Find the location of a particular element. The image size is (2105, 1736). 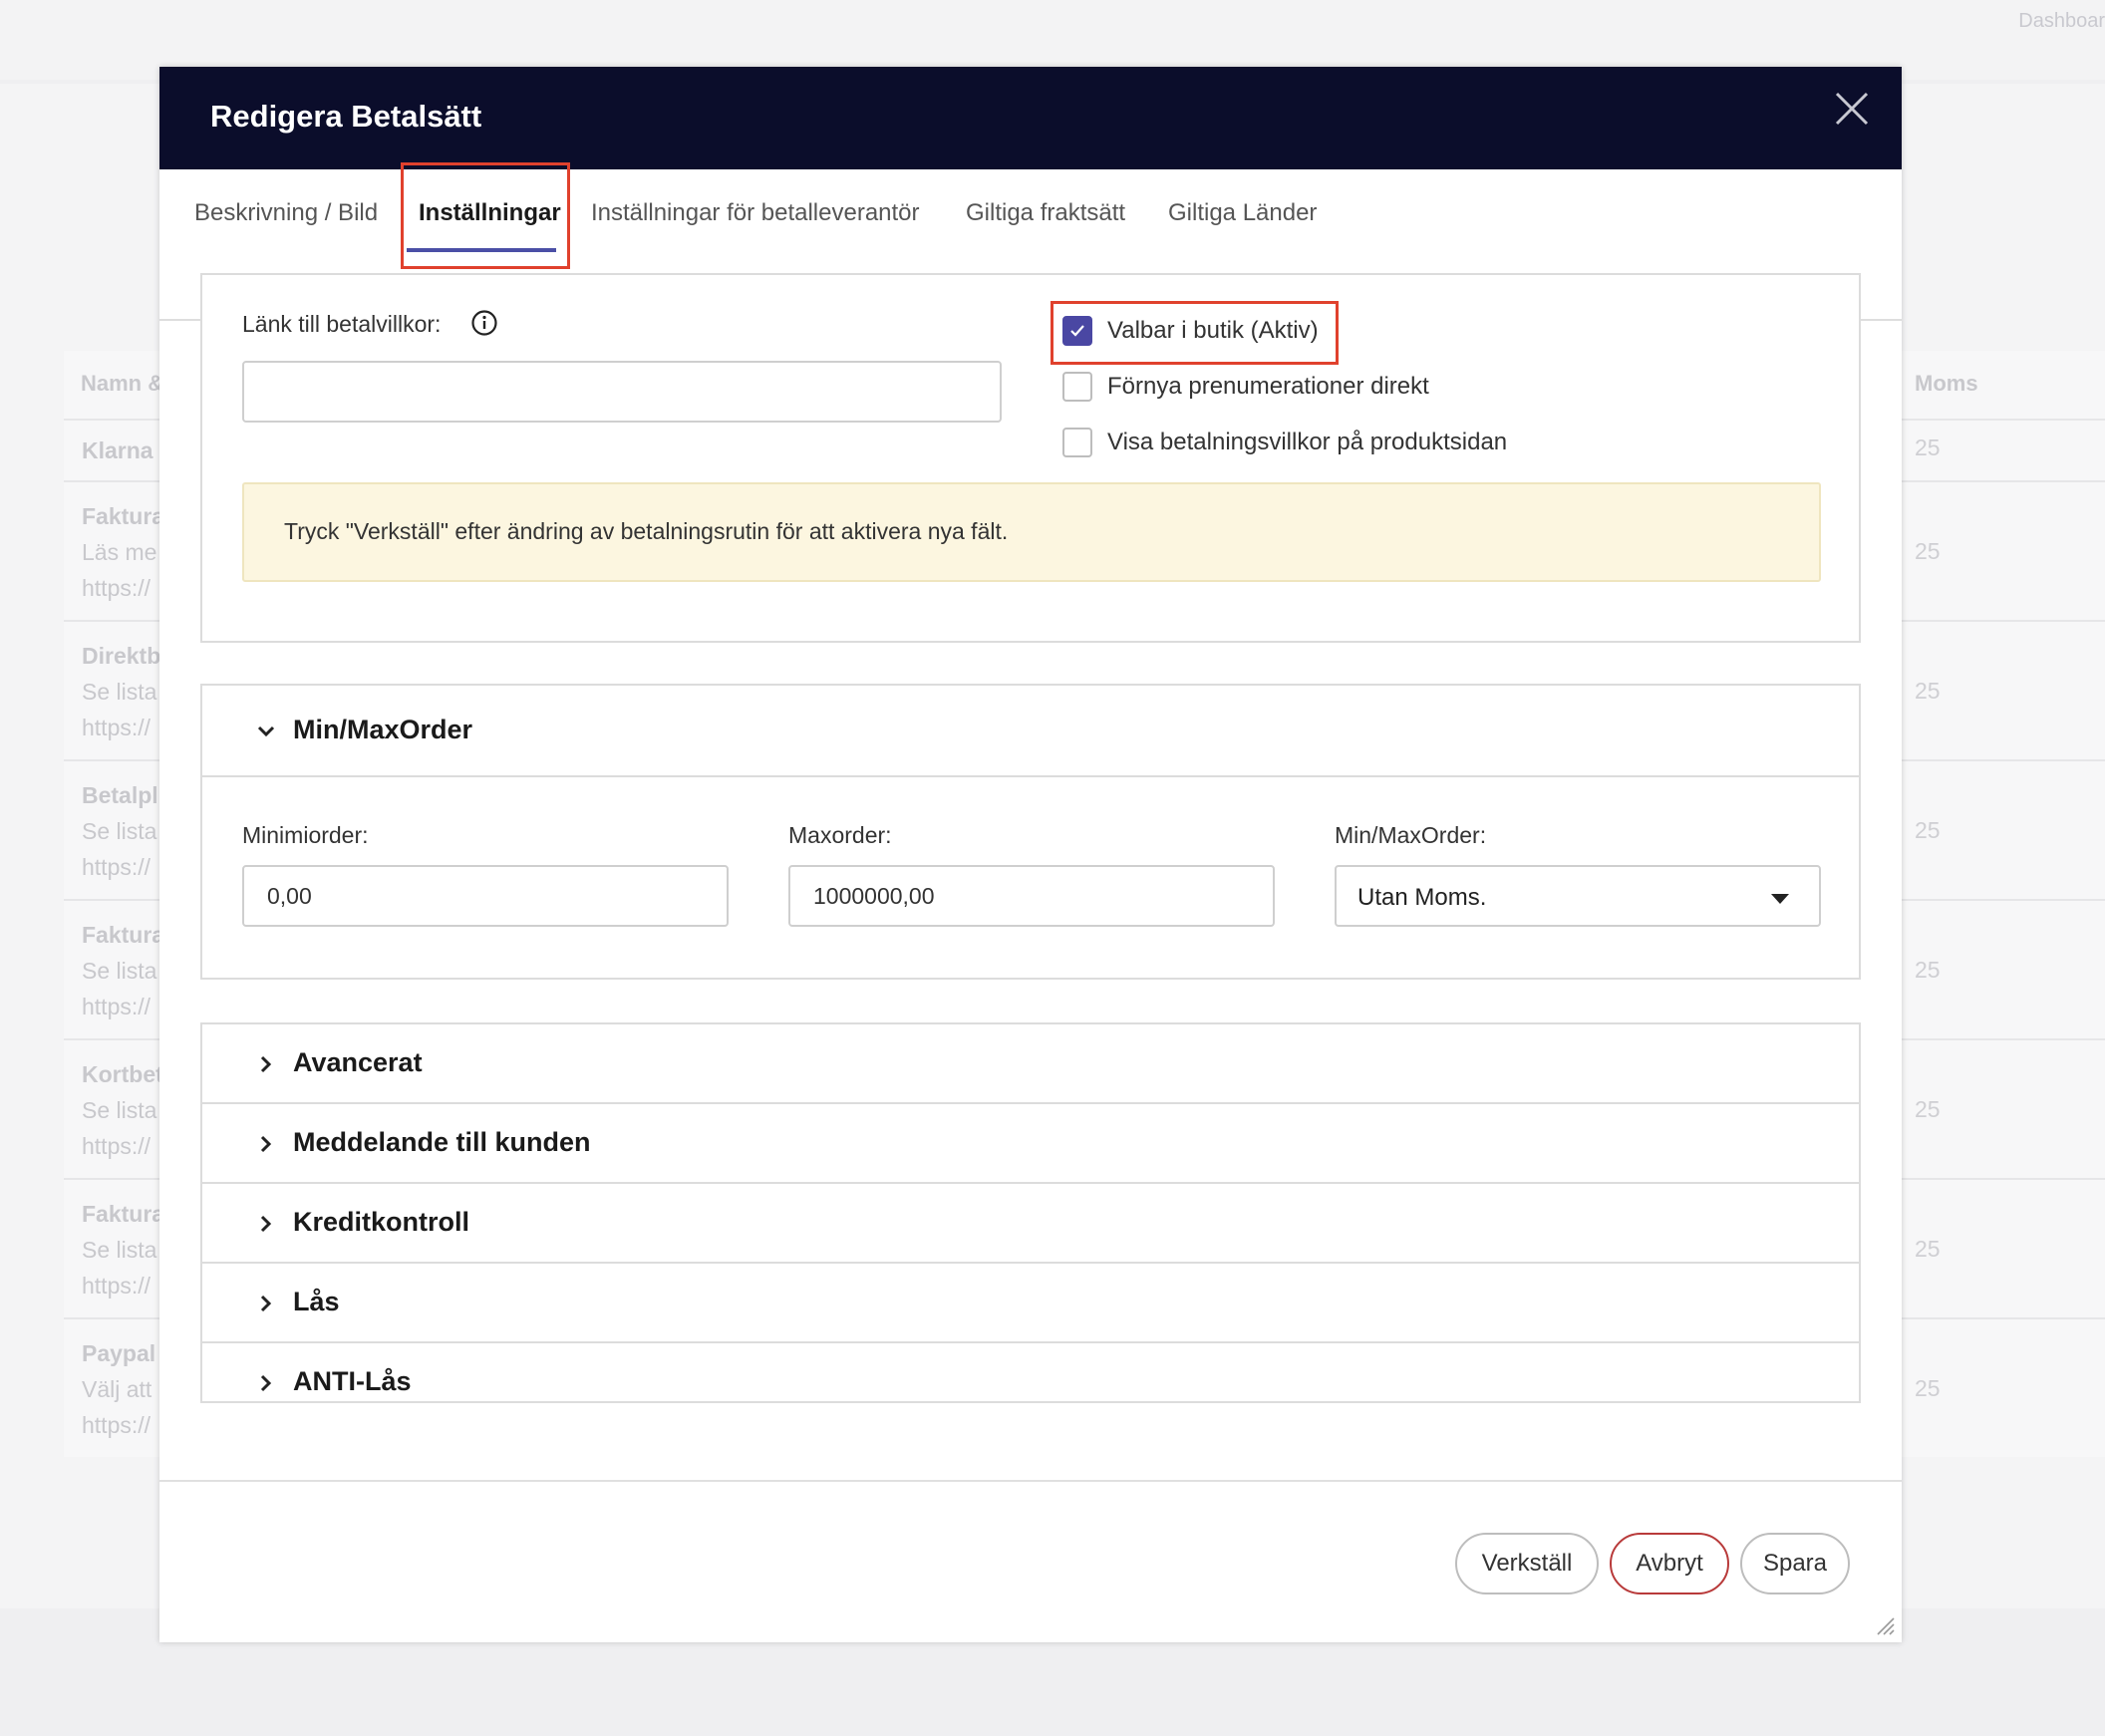

dialog-header: Redigera Betalsätt is located at coordinates (1030, 118).